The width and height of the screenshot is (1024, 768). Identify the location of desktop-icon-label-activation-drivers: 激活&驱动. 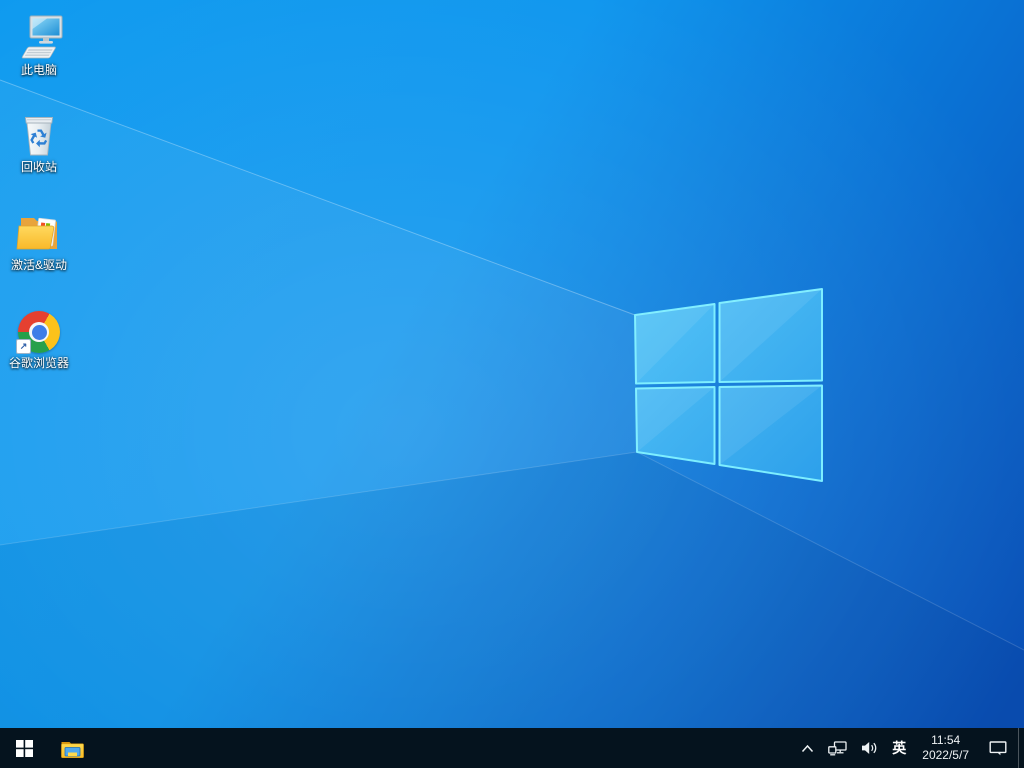
(38, 265).